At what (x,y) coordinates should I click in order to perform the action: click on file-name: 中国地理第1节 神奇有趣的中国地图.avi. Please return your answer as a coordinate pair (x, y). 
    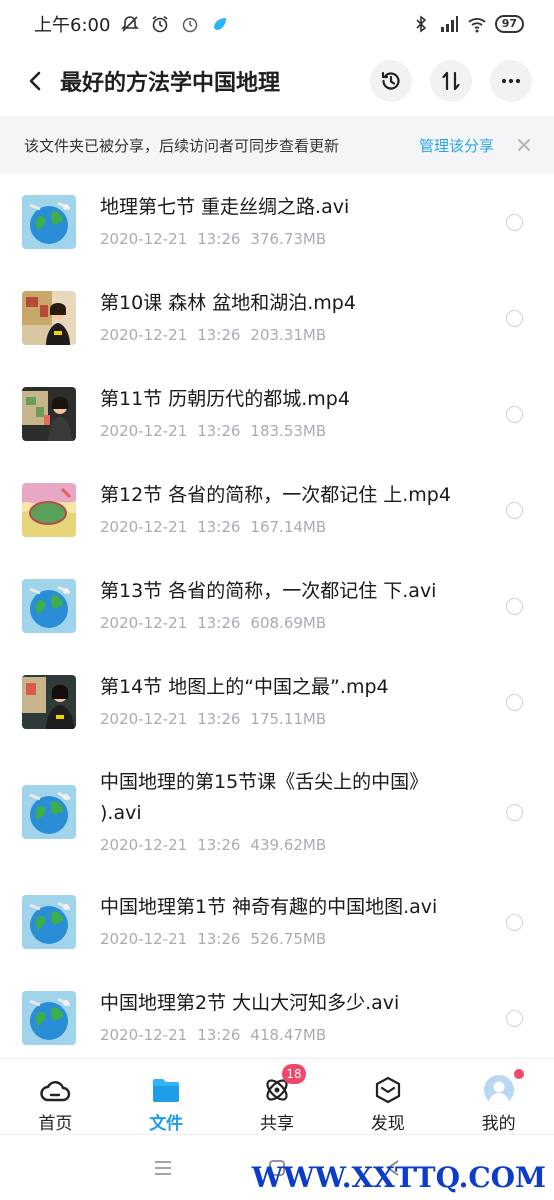
    Looking at the image, I should click on (269, 907).